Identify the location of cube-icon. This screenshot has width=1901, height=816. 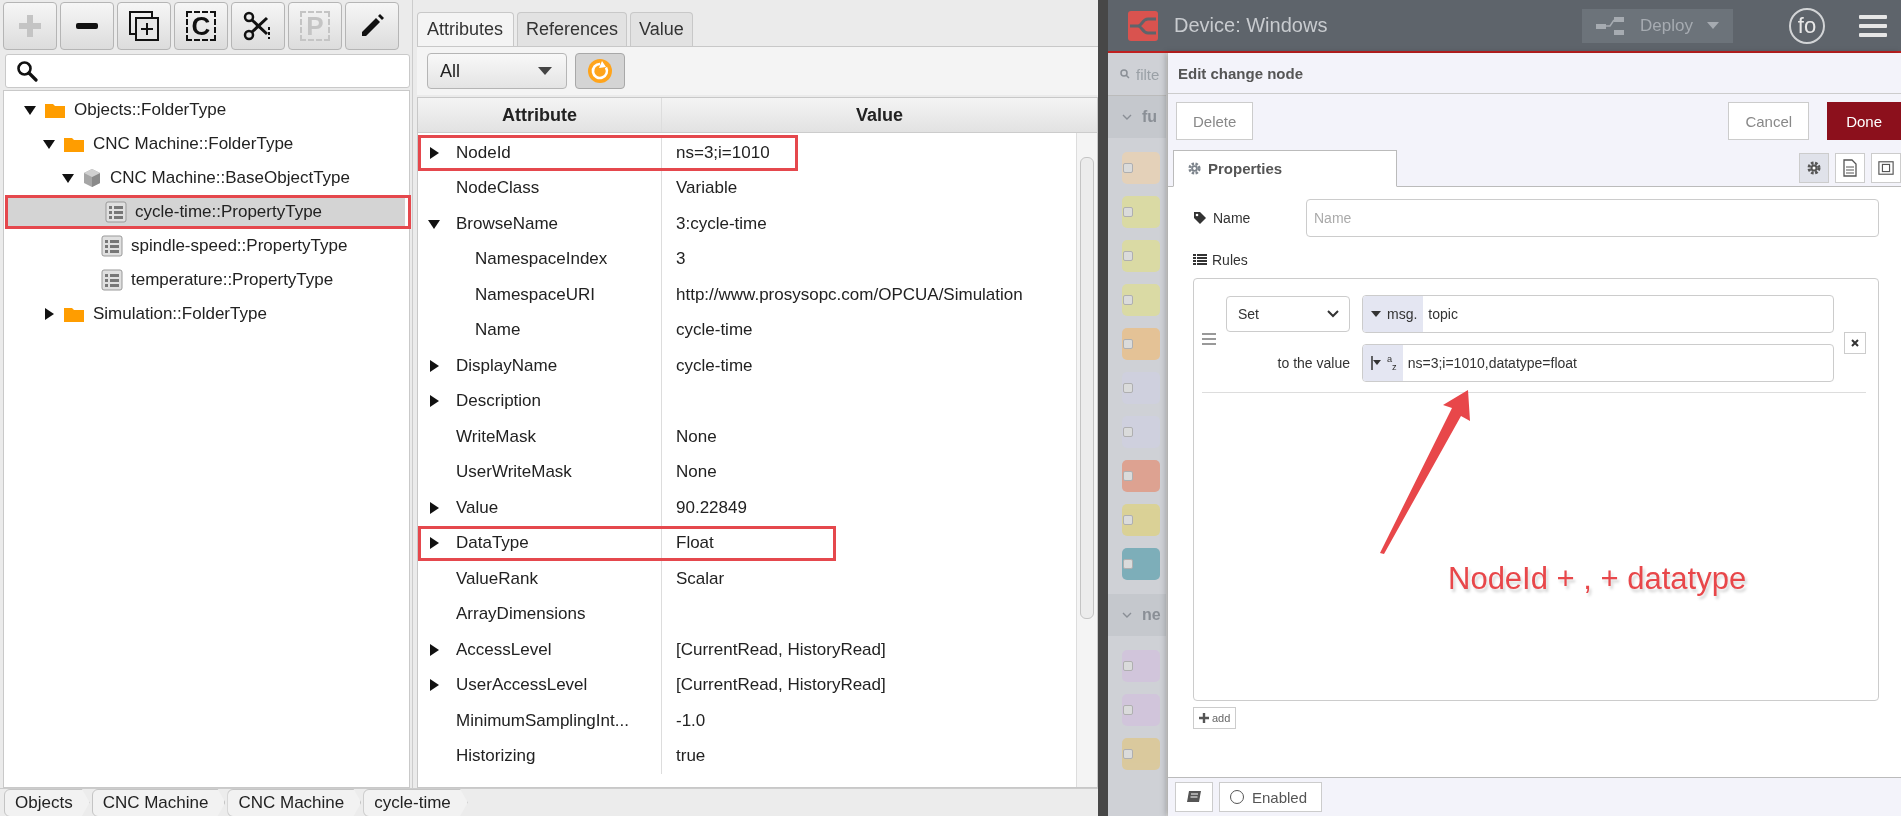
(92, 178).